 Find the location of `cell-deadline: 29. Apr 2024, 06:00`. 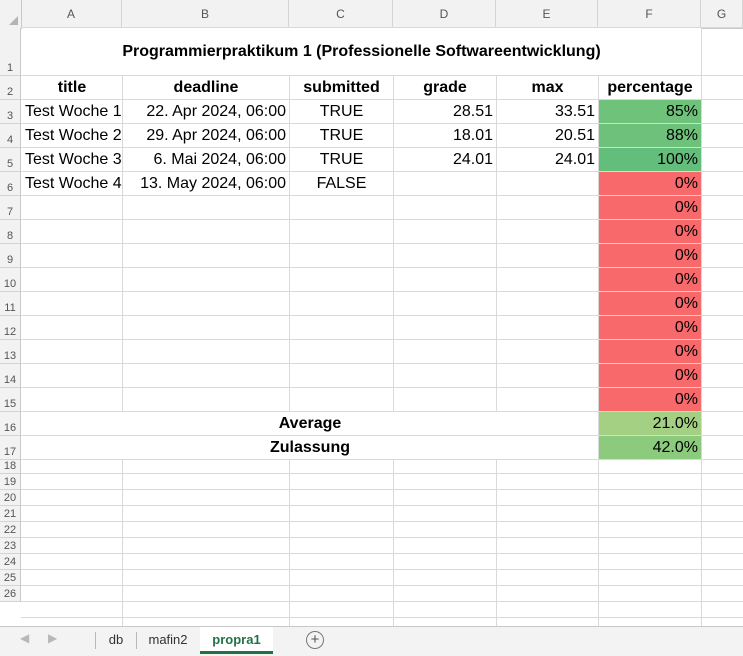

cell-deadline: 29. Apr 2024, 06:00 is located at coordinates (206, 135).